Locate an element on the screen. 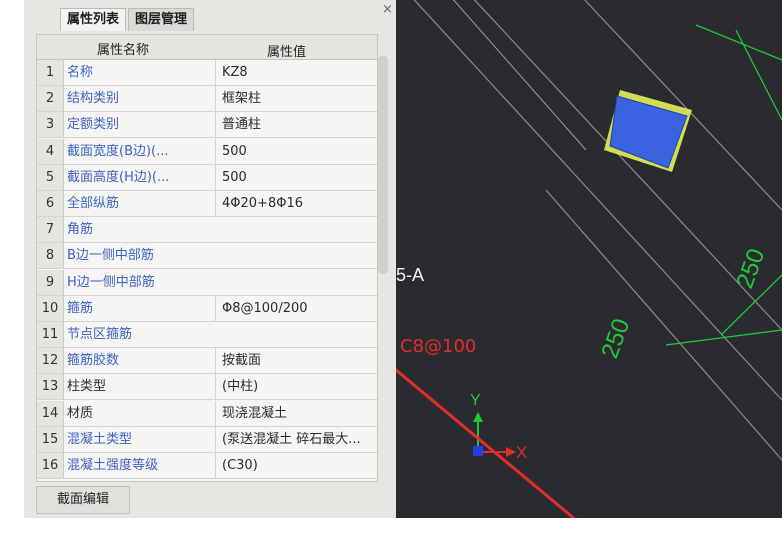  row-number: 6 is located at coordinates (50, 203).